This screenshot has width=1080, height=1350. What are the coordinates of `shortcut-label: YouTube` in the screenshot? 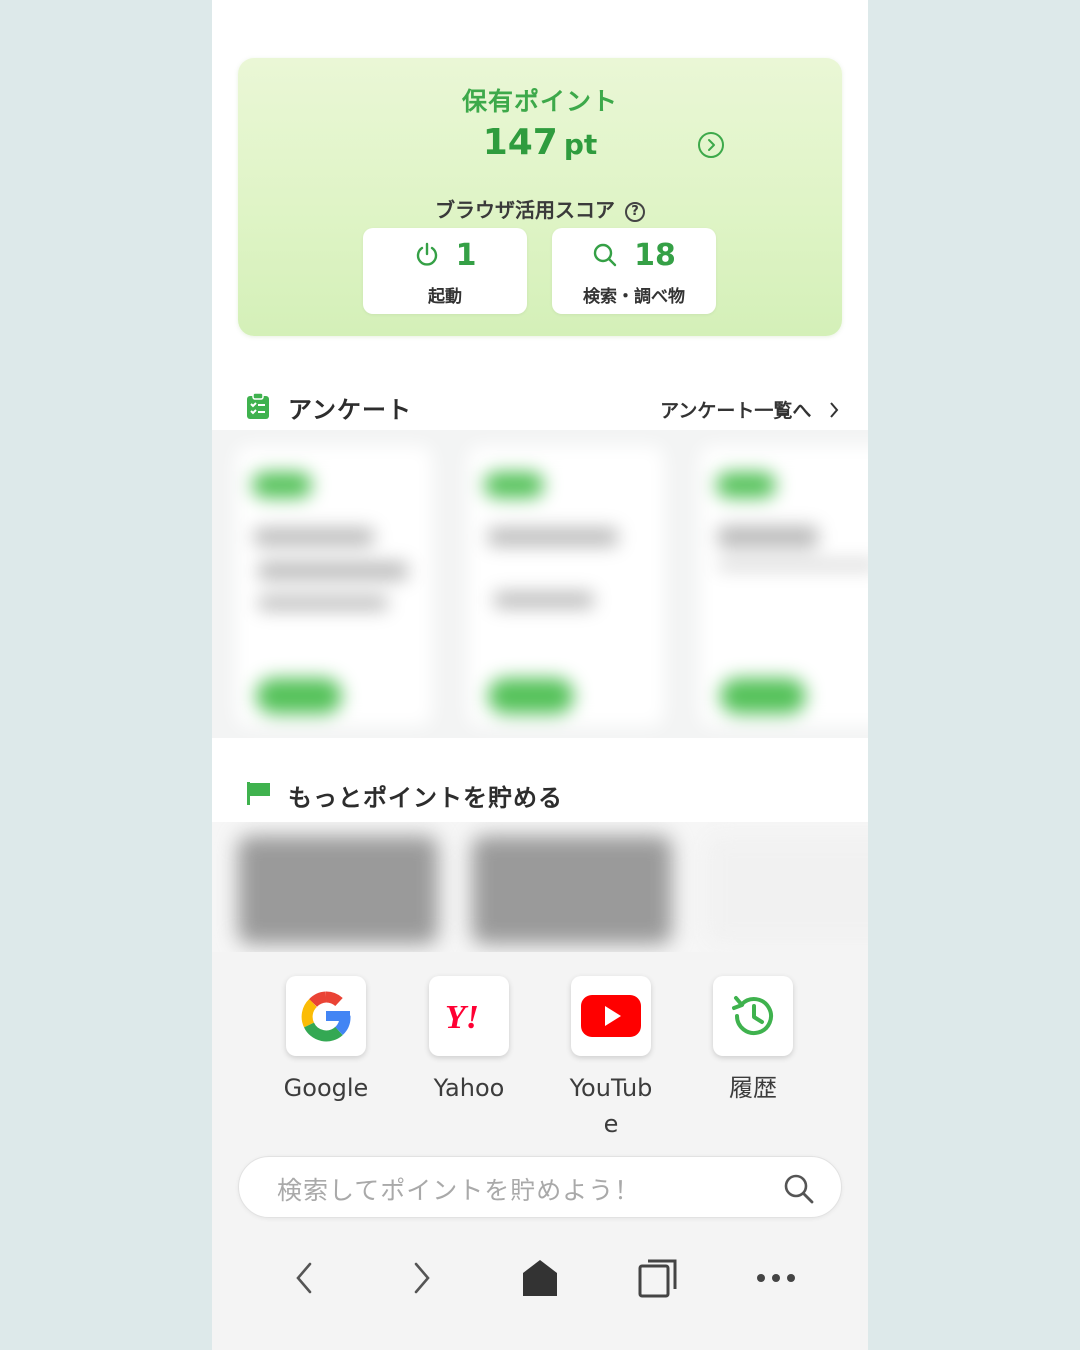 It's located at (611, 1106).